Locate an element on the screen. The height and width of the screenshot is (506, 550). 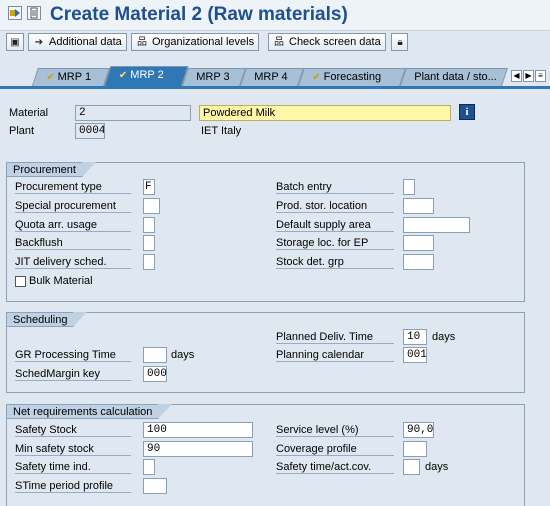
prod-stor-location-label: Prod. stor. location is located at coordinates (335, 206).